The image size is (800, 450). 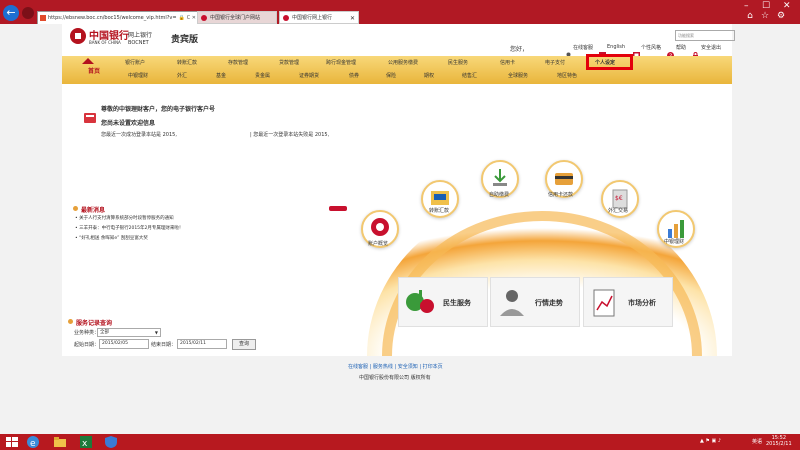 I want to click on function-search-input: 功能搜索, so click(x=705, y=35).